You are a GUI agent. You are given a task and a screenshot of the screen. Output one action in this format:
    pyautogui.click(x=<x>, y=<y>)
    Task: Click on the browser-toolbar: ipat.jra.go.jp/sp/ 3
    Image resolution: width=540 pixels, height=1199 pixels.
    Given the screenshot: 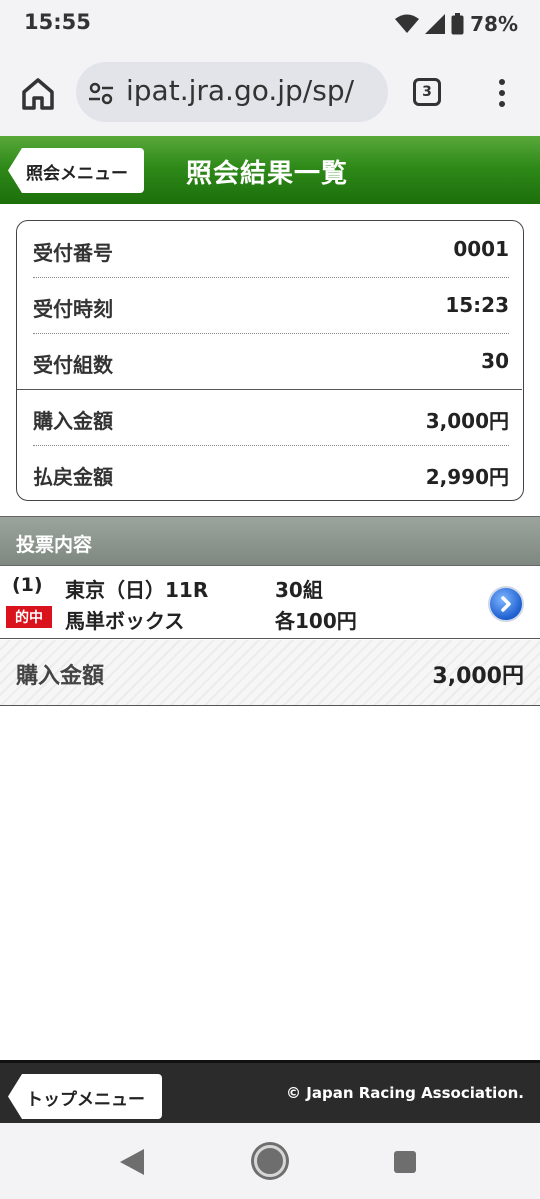 What is the action you would take?
    pyautogui.click(x=270, y=93)
    